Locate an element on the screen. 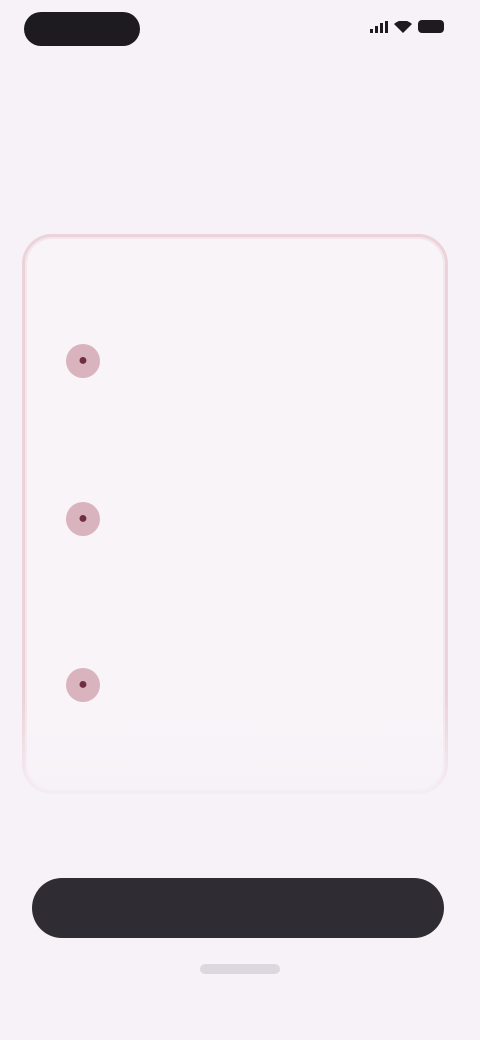  status-bar is located at coordinates (240, 30).